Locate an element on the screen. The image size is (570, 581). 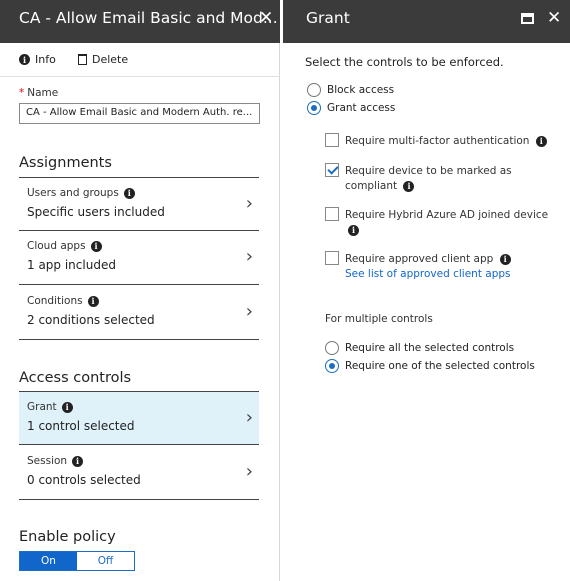
nav-item-value: 0 controls selected is located at coordinates (84, 480).